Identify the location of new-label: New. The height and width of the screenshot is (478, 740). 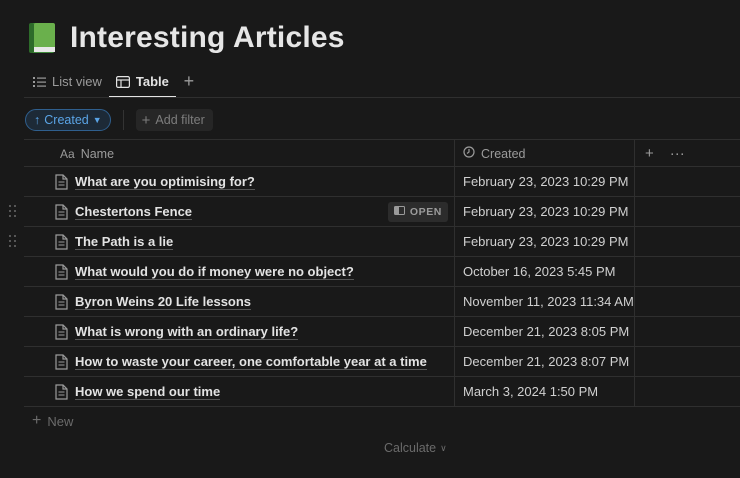
(60, 421).